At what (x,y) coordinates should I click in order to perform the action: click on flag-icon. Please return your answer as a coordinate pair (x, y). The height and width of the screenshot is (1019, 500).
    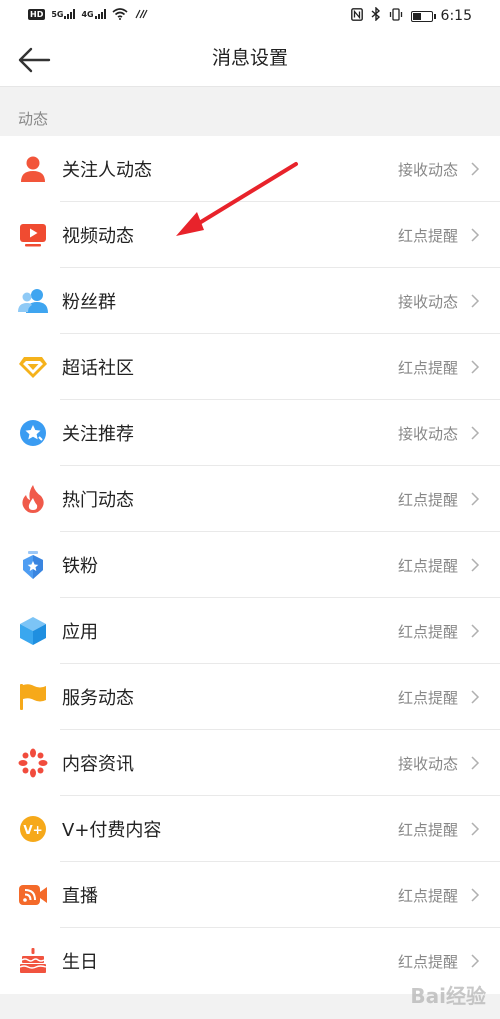
    Looking at the image, I should click on (33, 697).